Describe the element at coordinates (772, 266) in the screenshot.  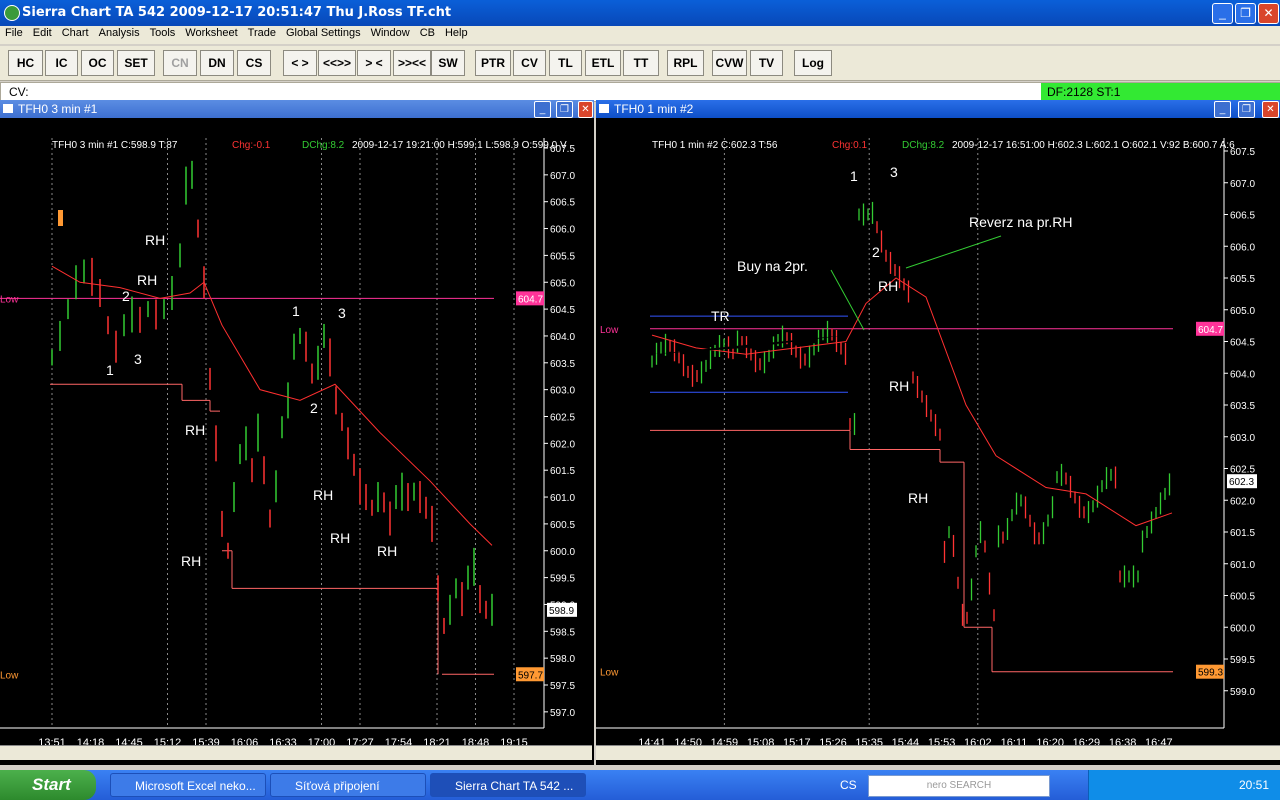
I see `annotation-label: Buy na 2pr.` at that location.